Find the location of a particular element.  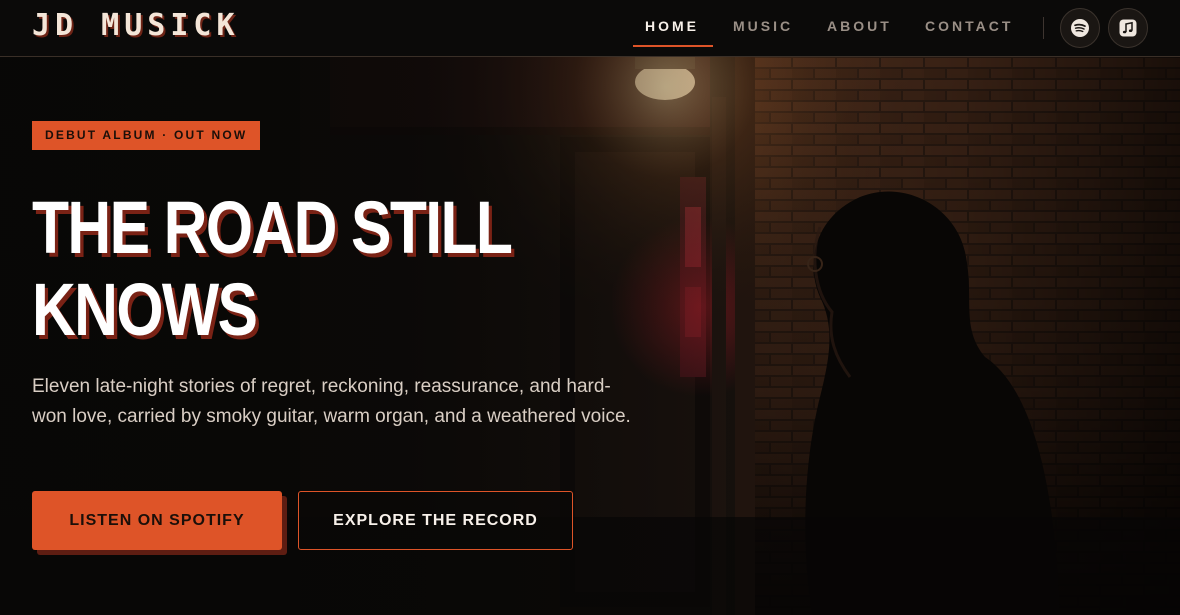

nav-about: ABOUT is located at coordinates (859, 29).